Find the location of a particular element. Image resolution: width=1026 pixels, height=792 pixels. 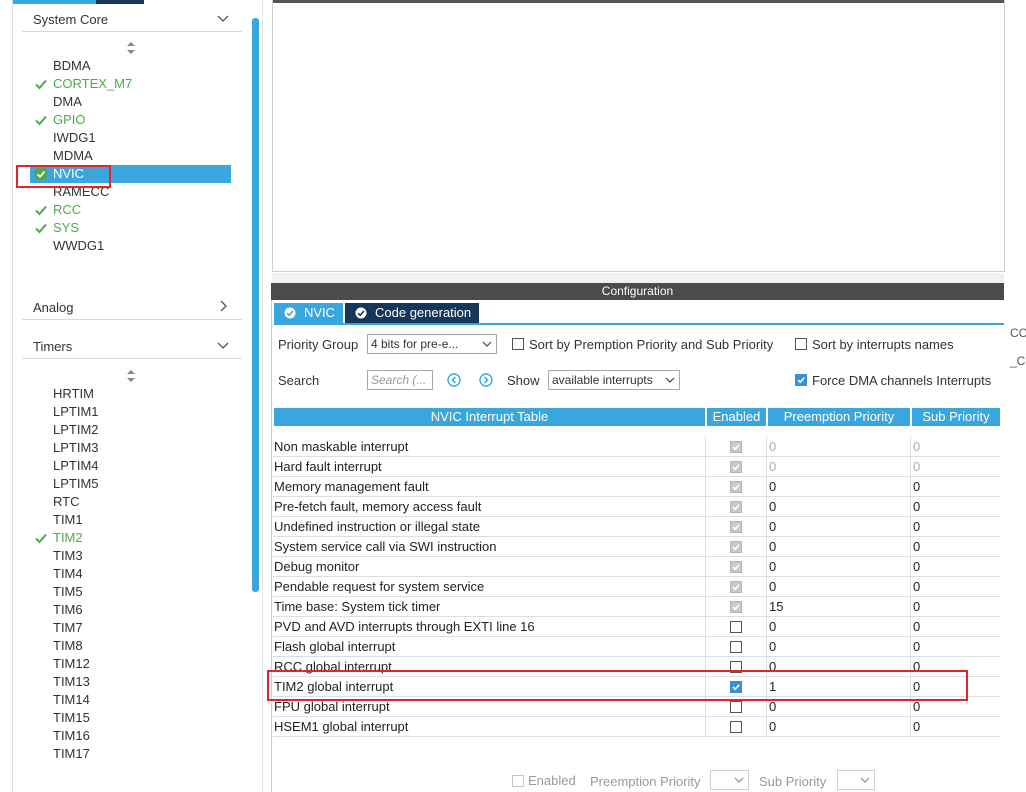

header-sub-priority: Sub Priority is located at coordinates (956, 417).